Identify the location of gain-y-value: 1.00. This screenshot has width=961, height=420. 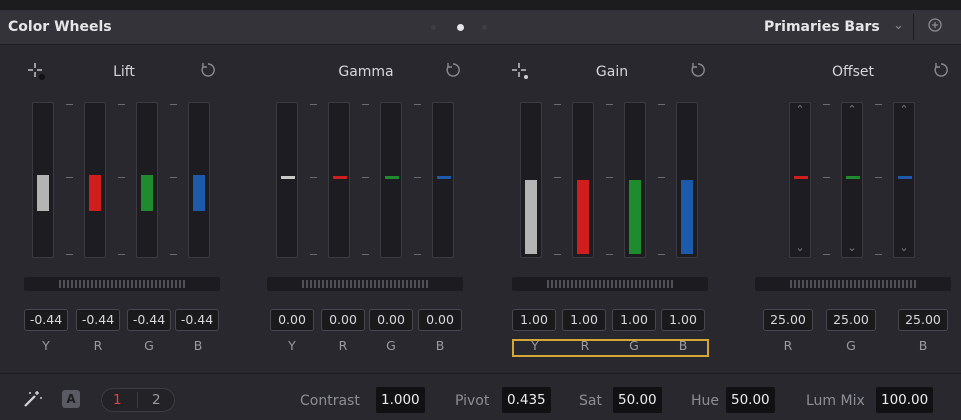
(534, 320).